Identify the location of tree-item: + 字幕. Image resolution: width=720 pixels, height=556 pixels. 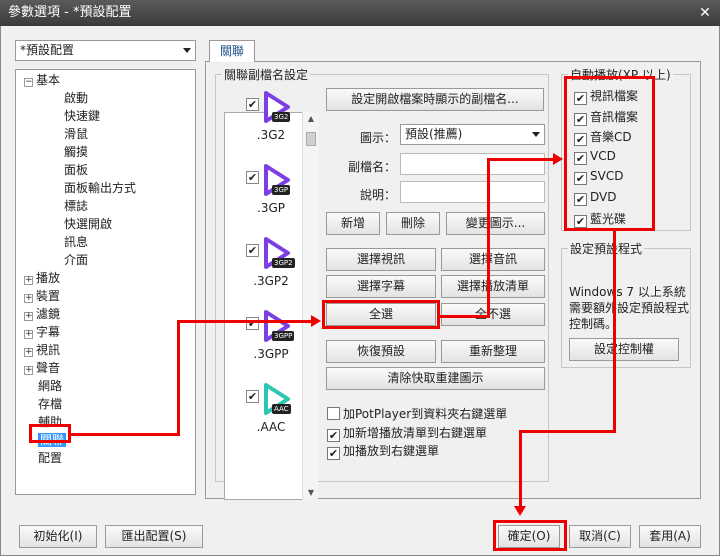
(42, 332).